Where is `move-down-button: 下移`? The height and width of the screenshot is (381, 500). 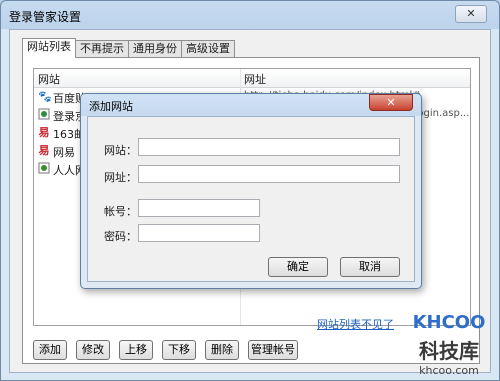
move-down-button: 下移 is located at coordinates (179, 350).